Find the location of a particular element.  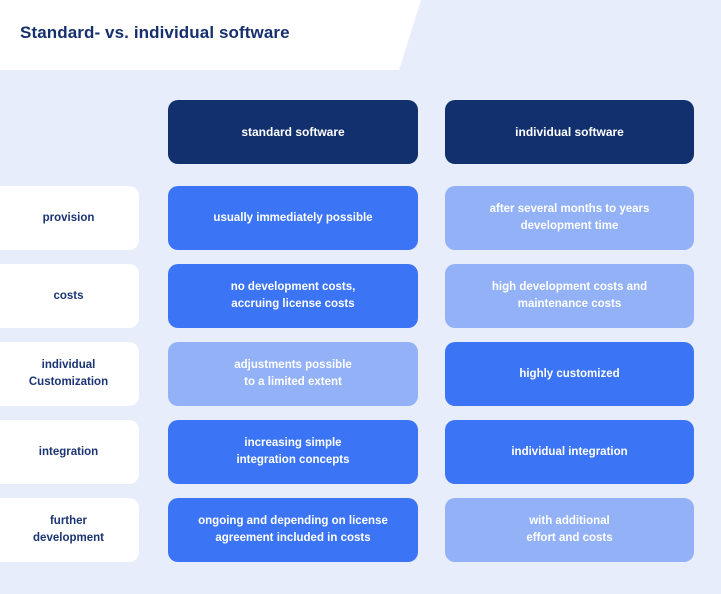

row-label-provision: provision is located at coordinates (69, 218).